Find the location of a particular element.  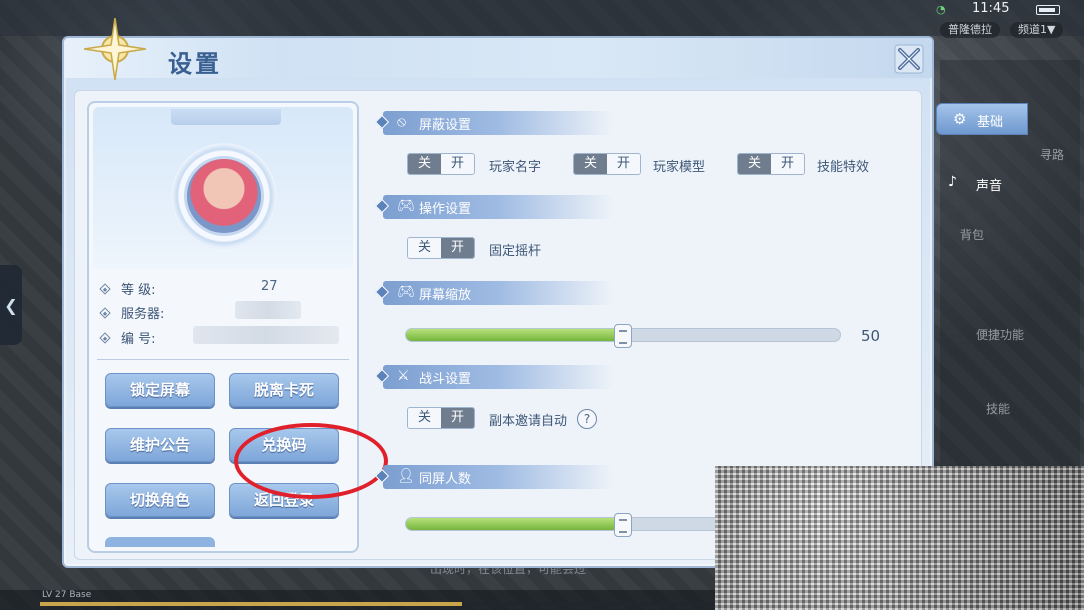

zoom-slider-fill is located at coordinates (514, 335).